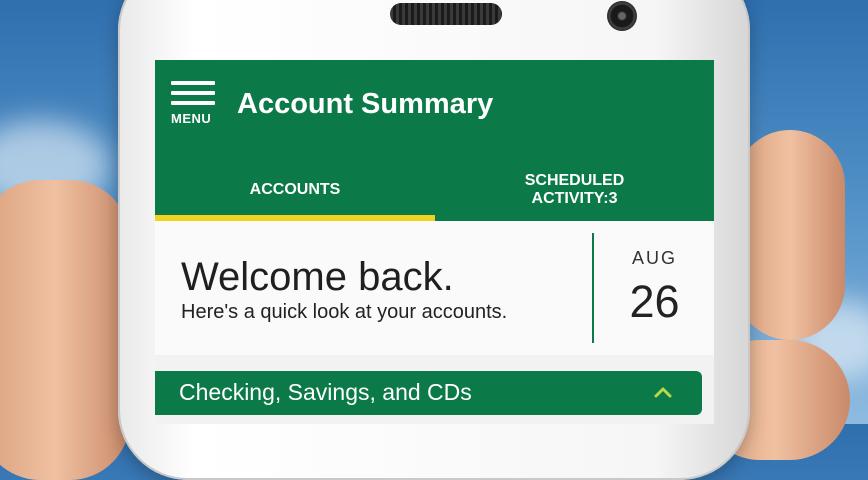 The height and width of the screenshot is (480, 868). What do you see at coordinates (365, 104) in the screenshot?
I see `page-title: Account Summary` at bounding box center [365, 104].